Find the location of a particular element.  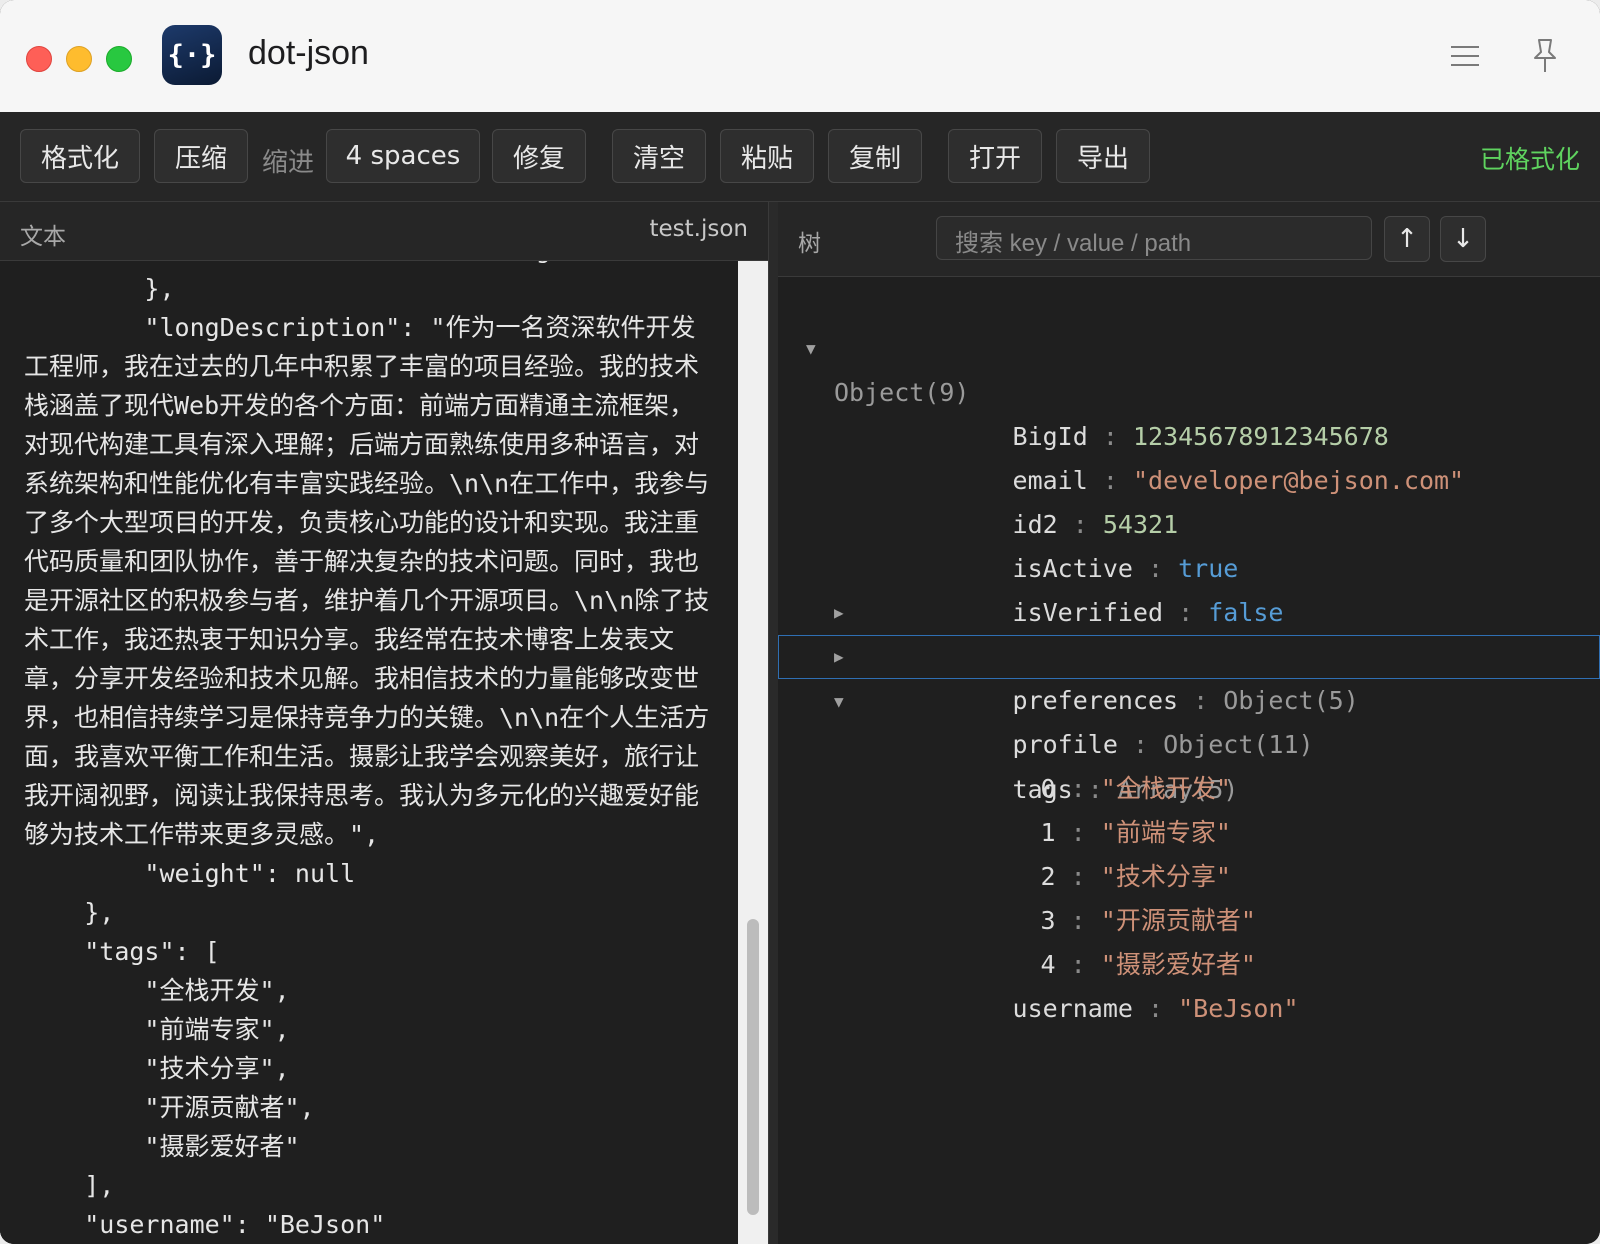

copy-button: 复制 is located at coordinates (875, 156).